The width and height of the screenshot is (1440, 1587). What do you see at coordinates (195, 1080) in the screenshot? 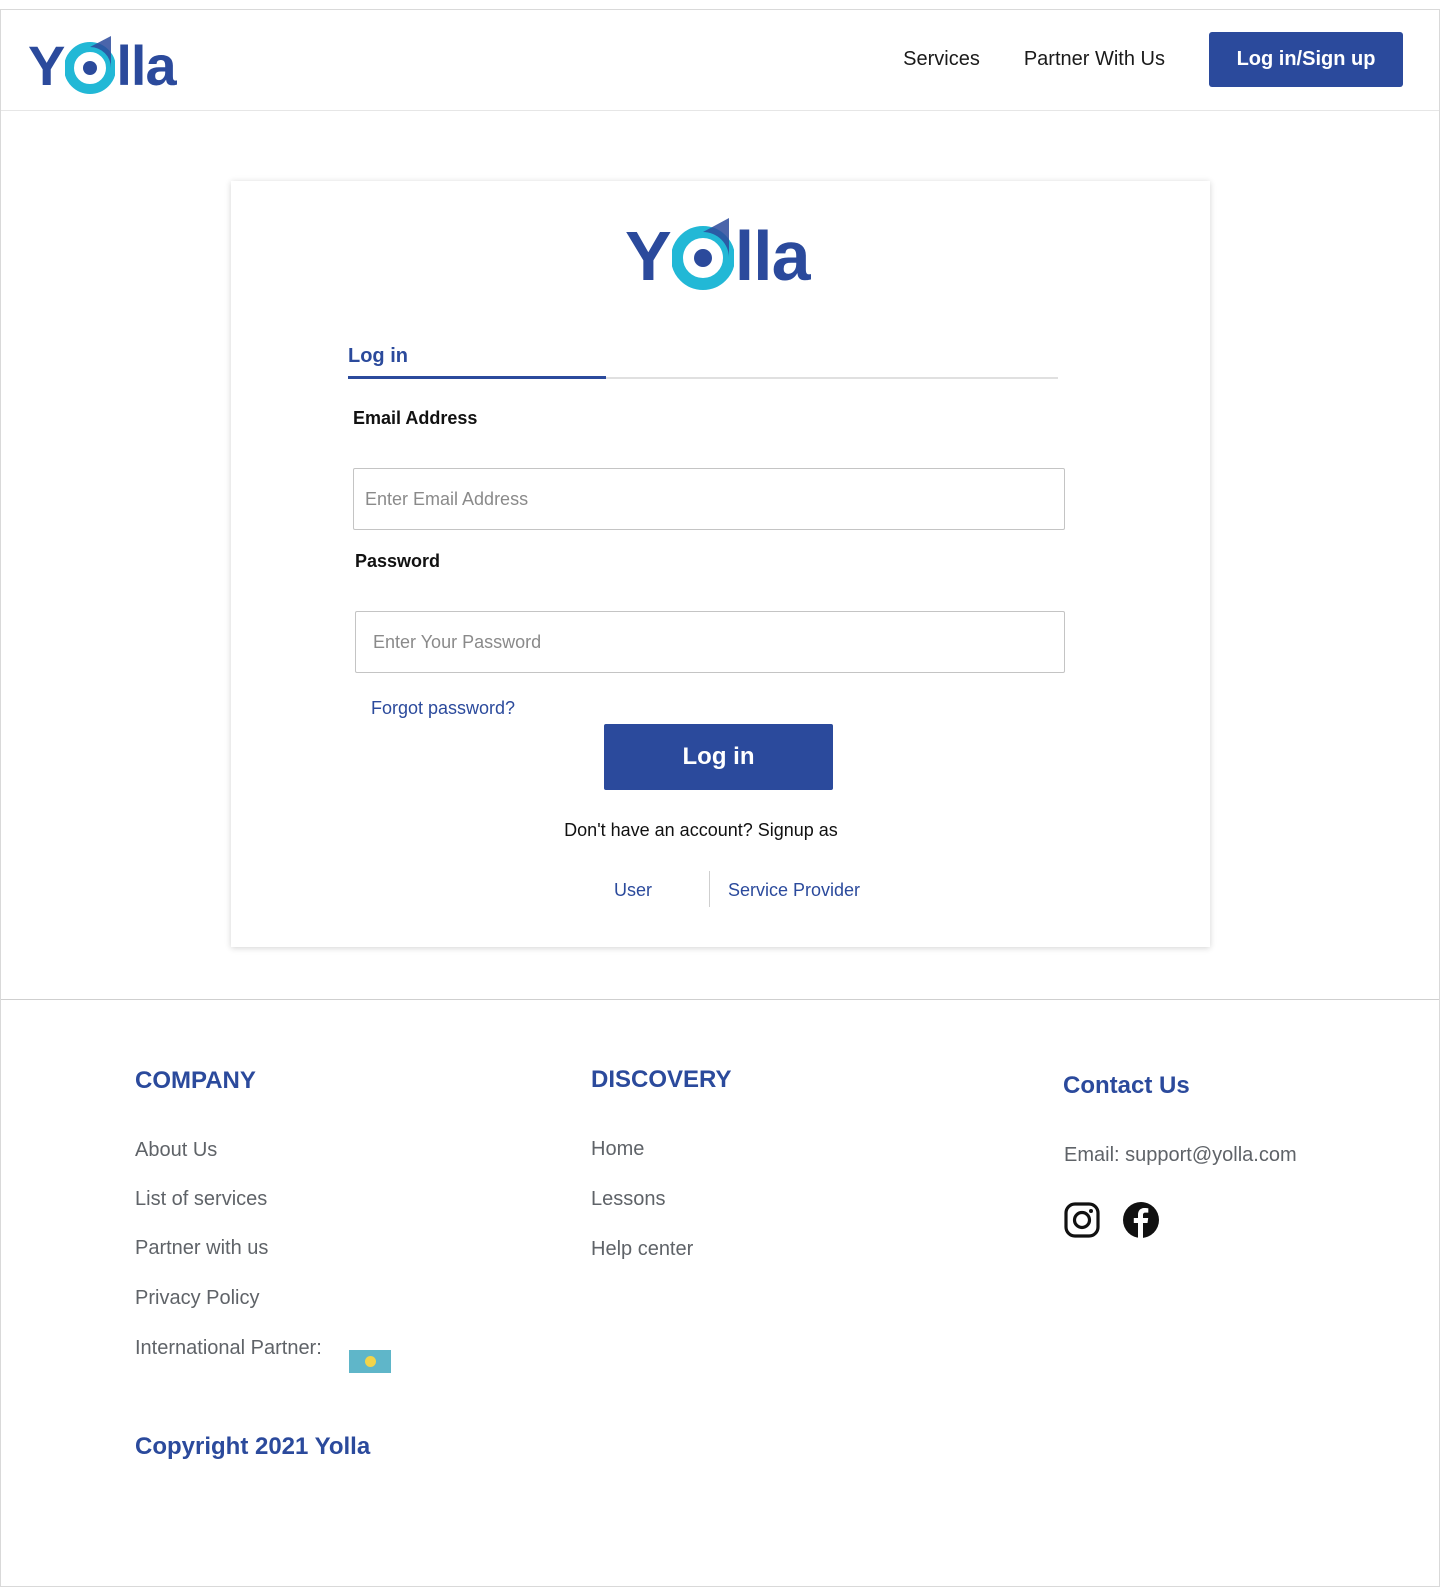
I see `footer-company-heading: COMPANY` at bounding box center [195, 1080].